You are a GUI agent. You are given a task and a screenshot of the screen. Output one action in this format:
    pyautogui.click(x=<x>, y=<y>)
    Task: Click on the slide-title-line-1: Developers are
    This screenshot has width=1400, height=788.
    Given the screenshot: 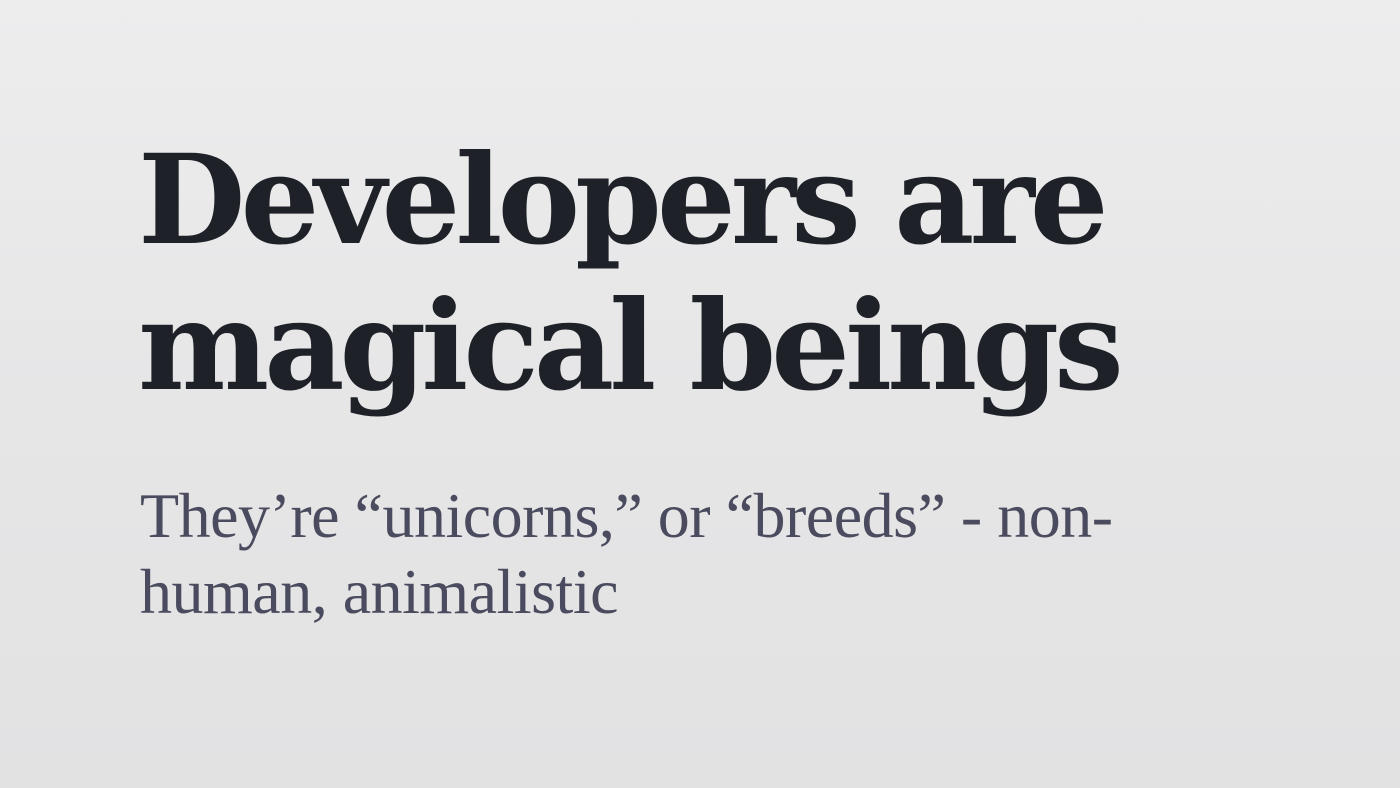 What is the action you would take?
    pyautogui.click(x=623, y=200)
    